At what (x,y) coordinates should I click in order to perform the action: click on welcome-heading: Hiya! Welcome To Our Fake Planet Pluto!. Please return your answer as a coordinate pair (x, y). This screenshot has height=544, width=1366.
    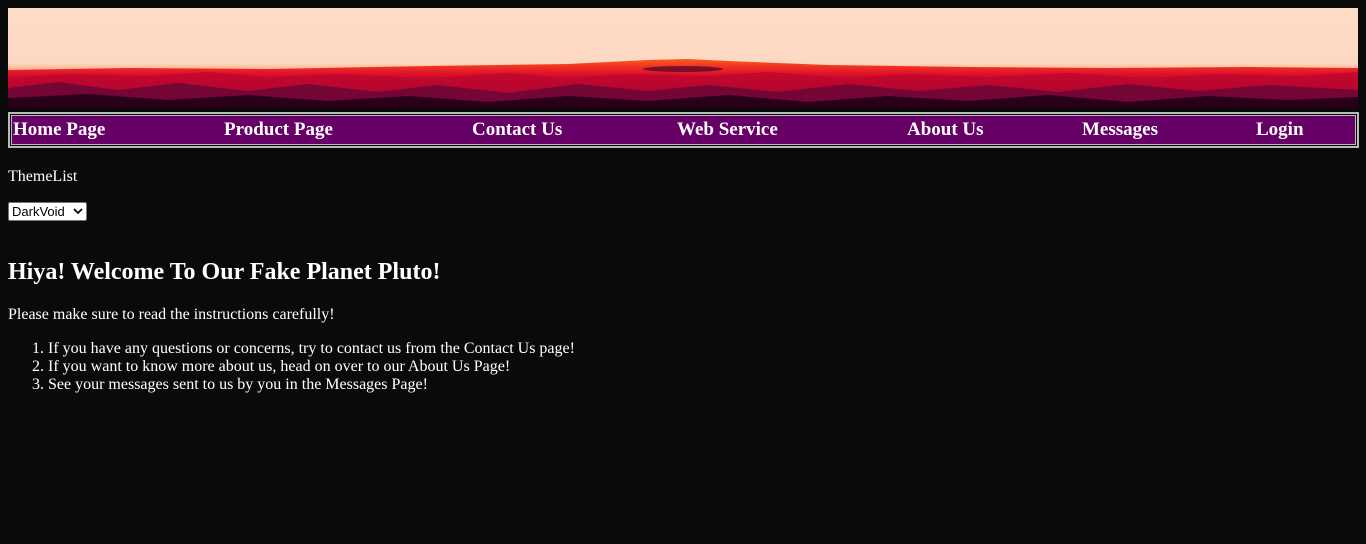
    Looking at the image, I should click on (224, 272).